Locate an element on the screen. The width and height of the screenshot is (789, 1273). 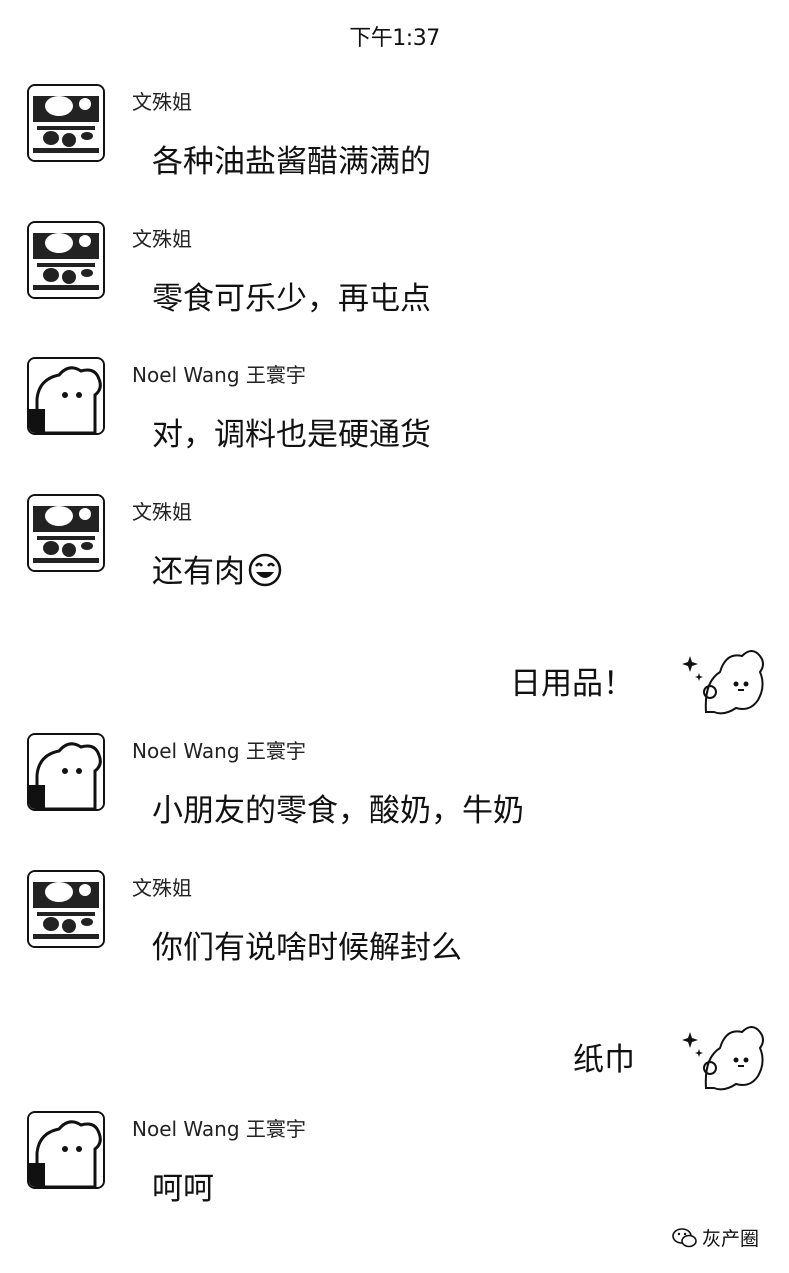
wechat-icon is located at coordinates (685, 1240).